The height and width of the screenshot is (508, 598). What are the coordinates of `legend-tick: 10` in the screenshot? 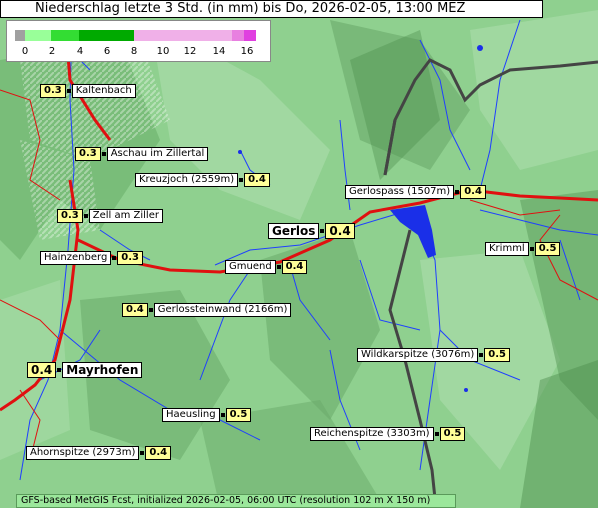 It's located at (163, 51).